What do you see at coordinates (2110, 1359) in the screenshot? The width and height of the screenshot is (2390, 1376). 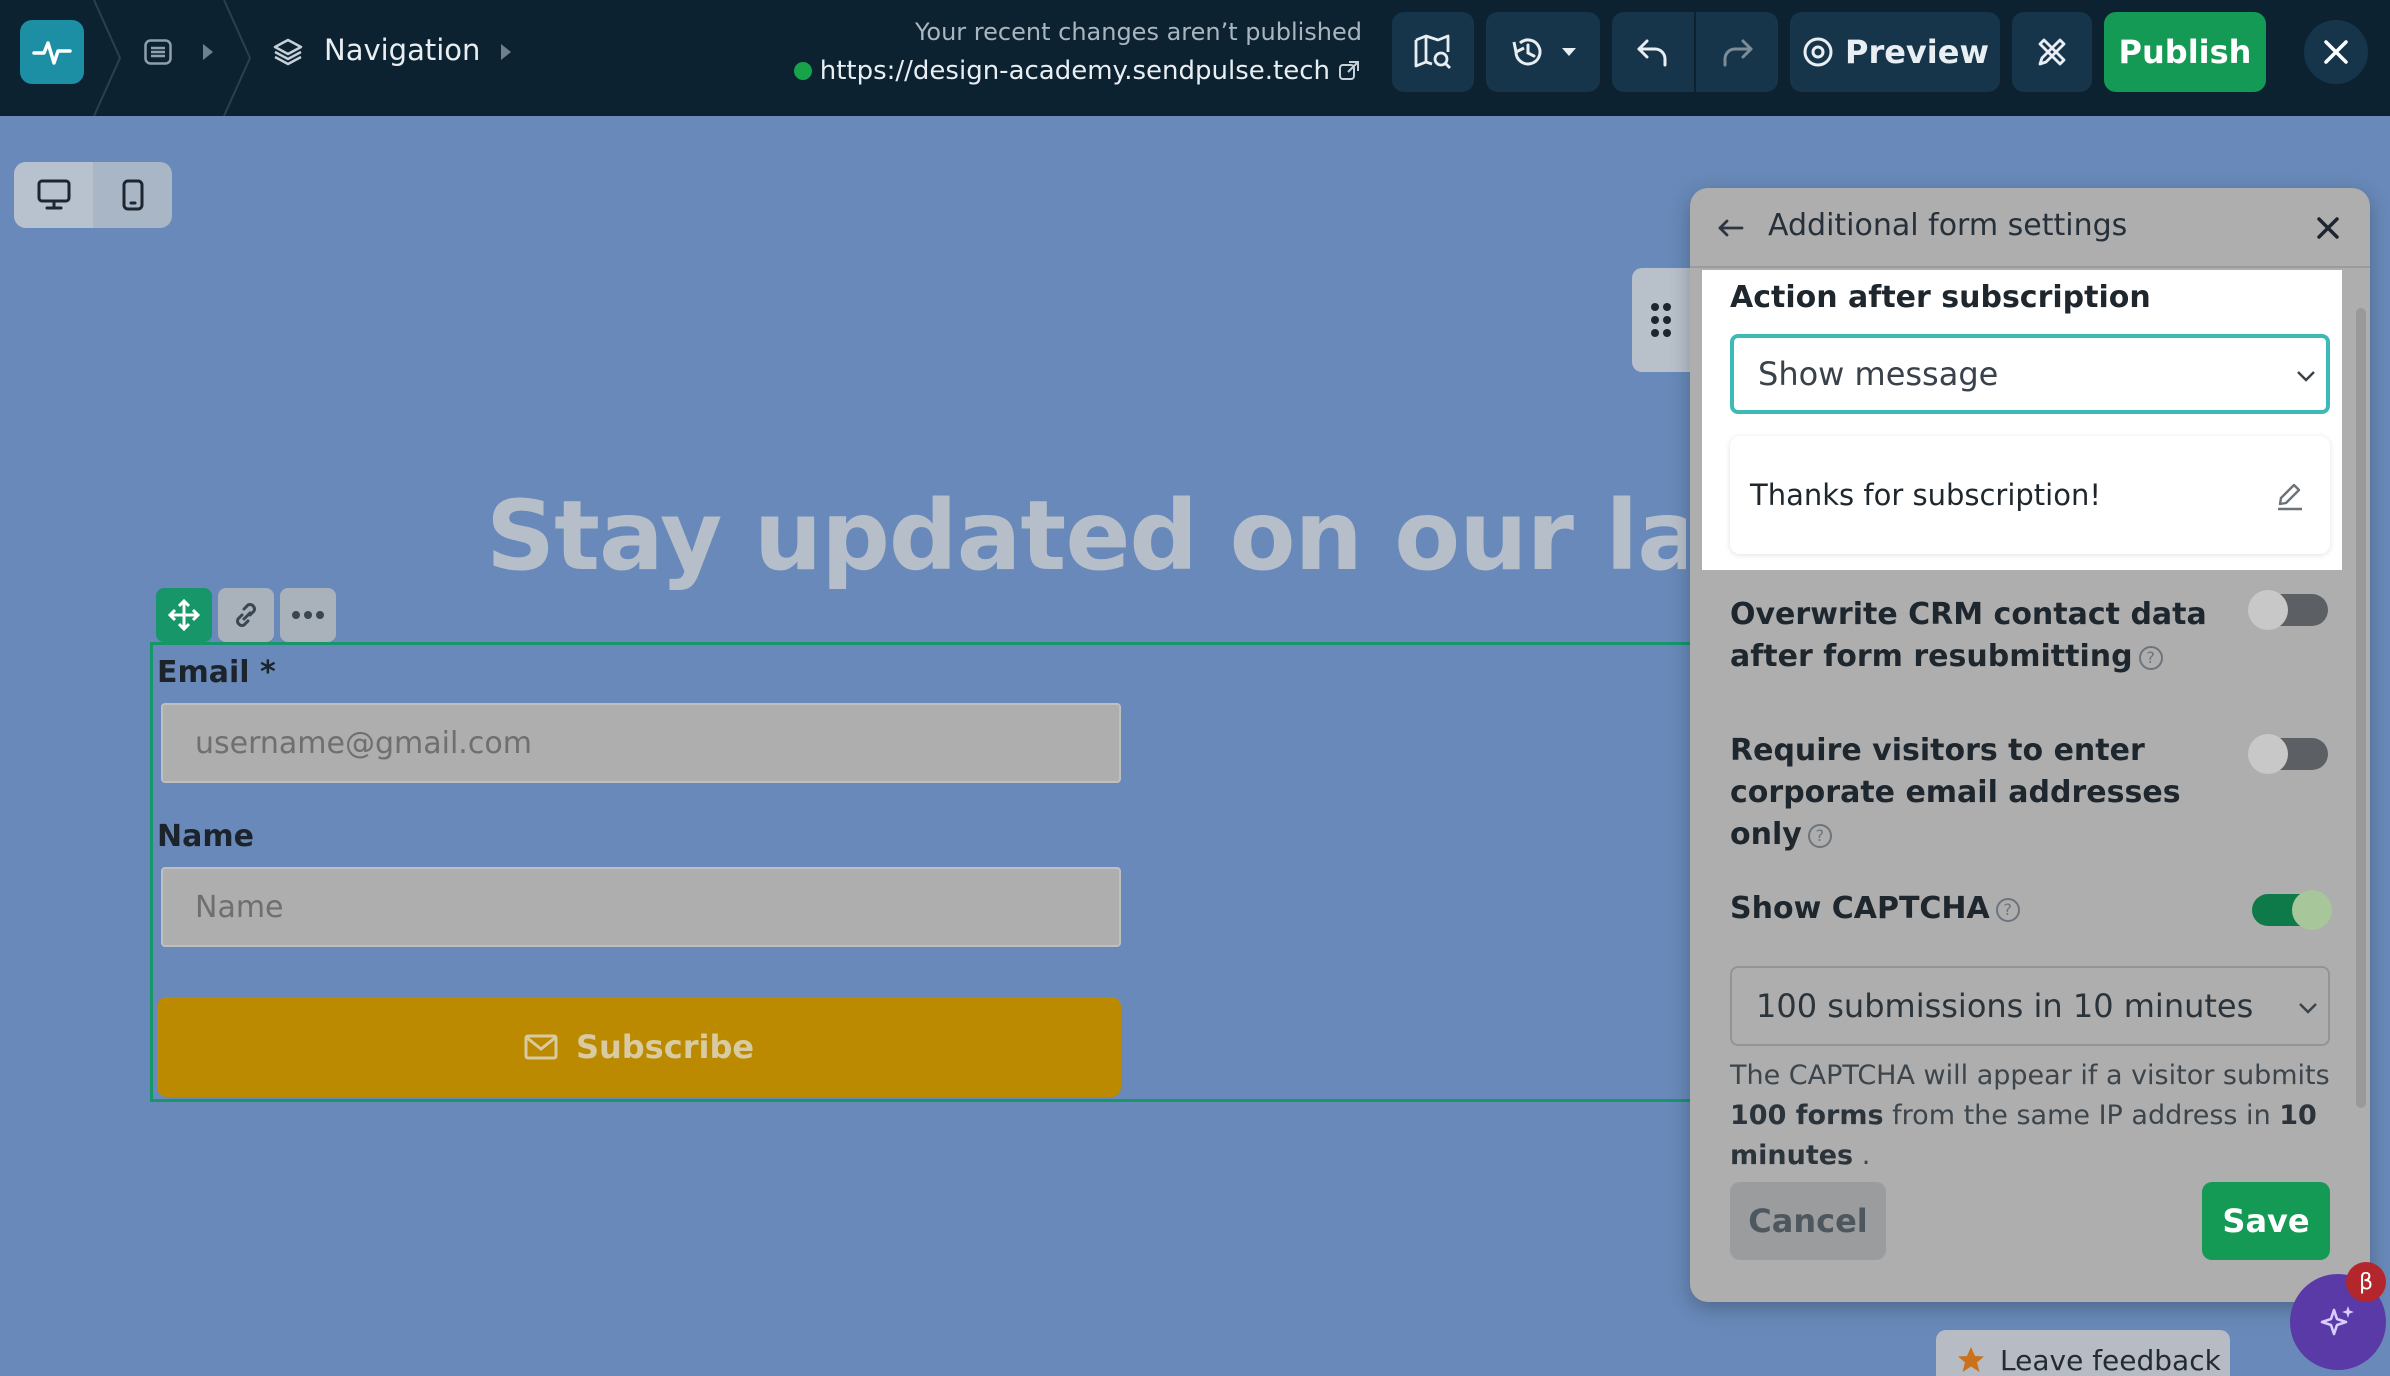 I see `leave-feedback-label: Leave feedback` at bounding box center [2110, 1359].